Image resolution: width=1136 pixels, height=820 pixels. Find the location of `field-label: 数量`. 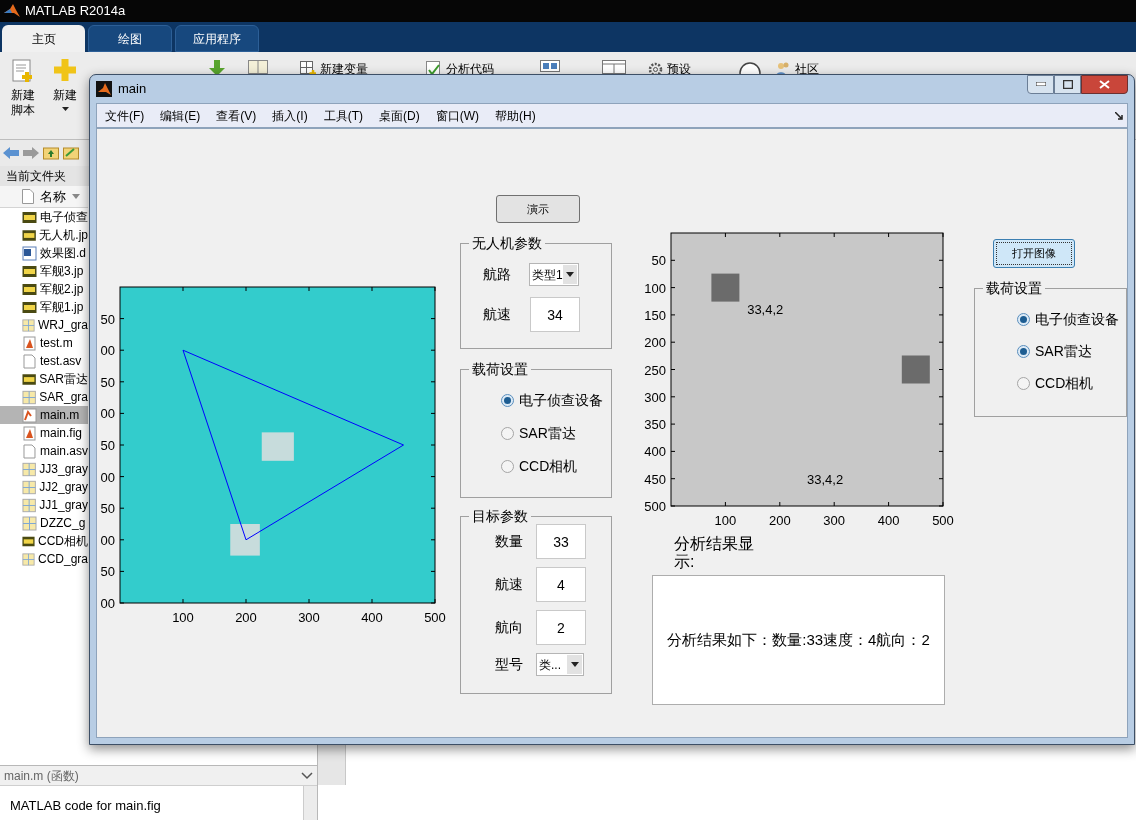

field-label: 数量 is located at coordinates (509, 541).